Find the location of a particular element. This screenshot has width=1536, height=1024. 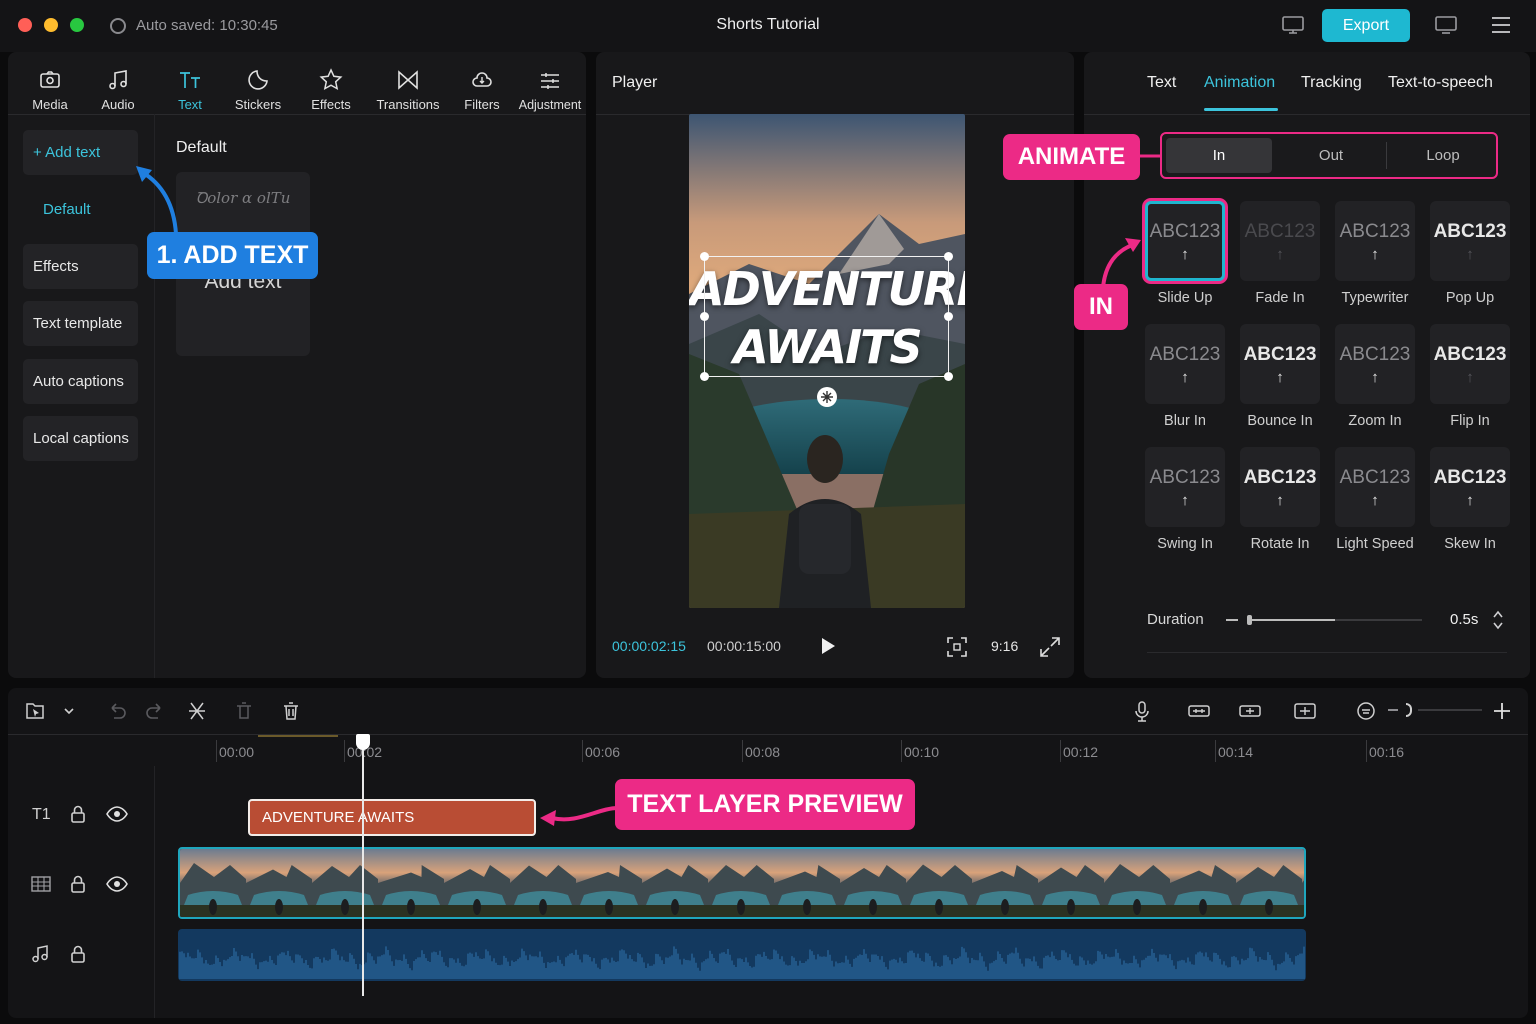

playhead-handle is located at coordinates (363, 742).